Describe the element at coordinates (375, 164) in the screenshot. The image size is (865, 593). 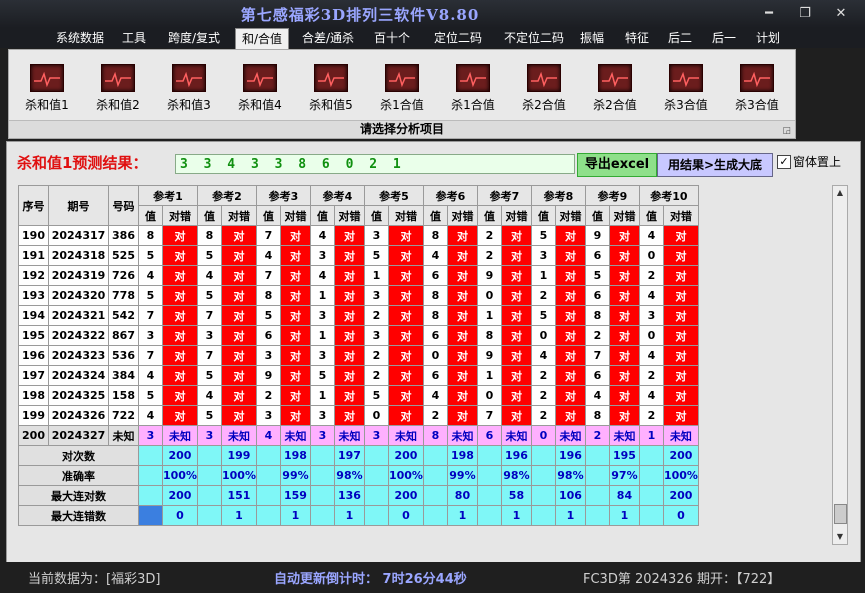
I see `prediction-result-field: 3 3 4 3 3 8 6 0 2 1` at that location.